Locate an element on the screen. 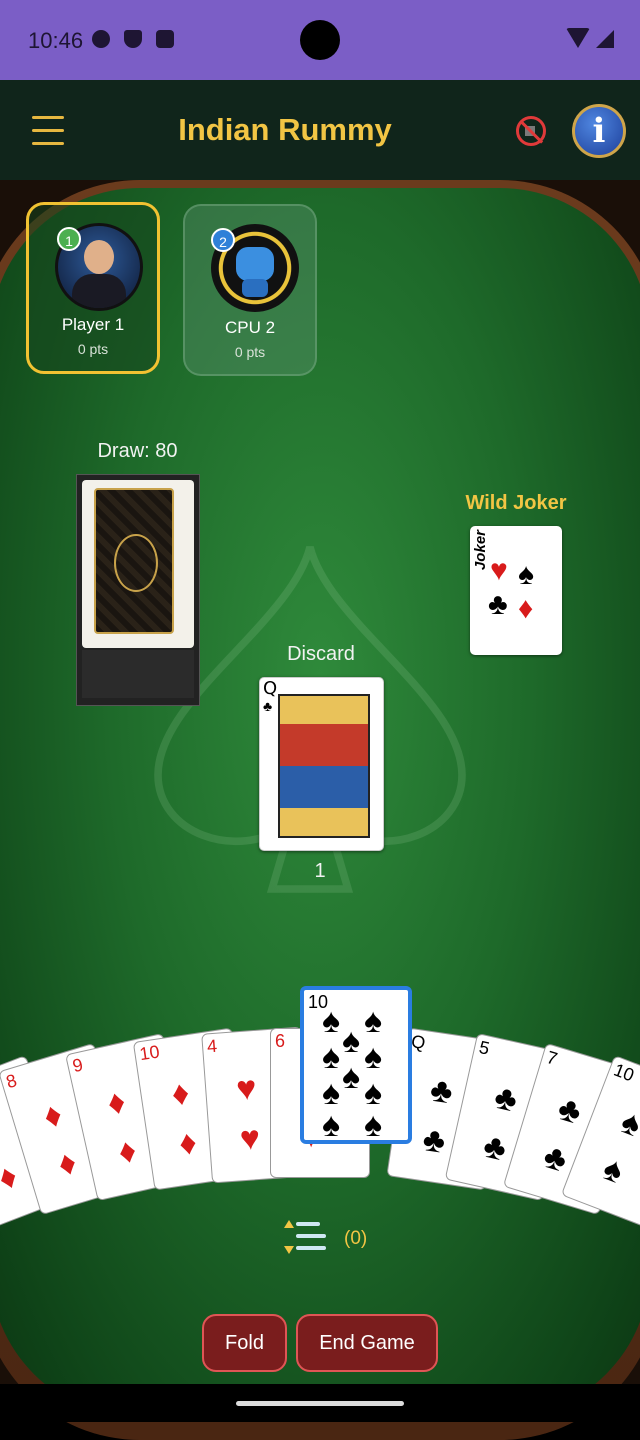  diamond-pip: ♦ is located at coordinates (526, 608).